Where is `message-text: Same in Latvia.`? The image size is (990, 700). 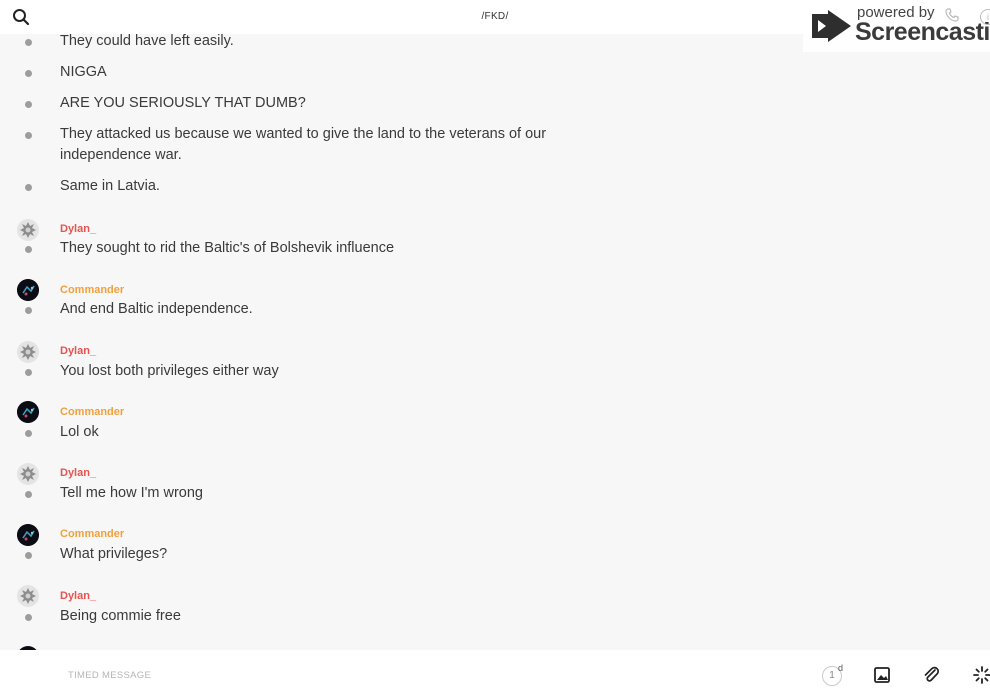
message-text: Same in Latvia. is located at coordinates (110, 186).